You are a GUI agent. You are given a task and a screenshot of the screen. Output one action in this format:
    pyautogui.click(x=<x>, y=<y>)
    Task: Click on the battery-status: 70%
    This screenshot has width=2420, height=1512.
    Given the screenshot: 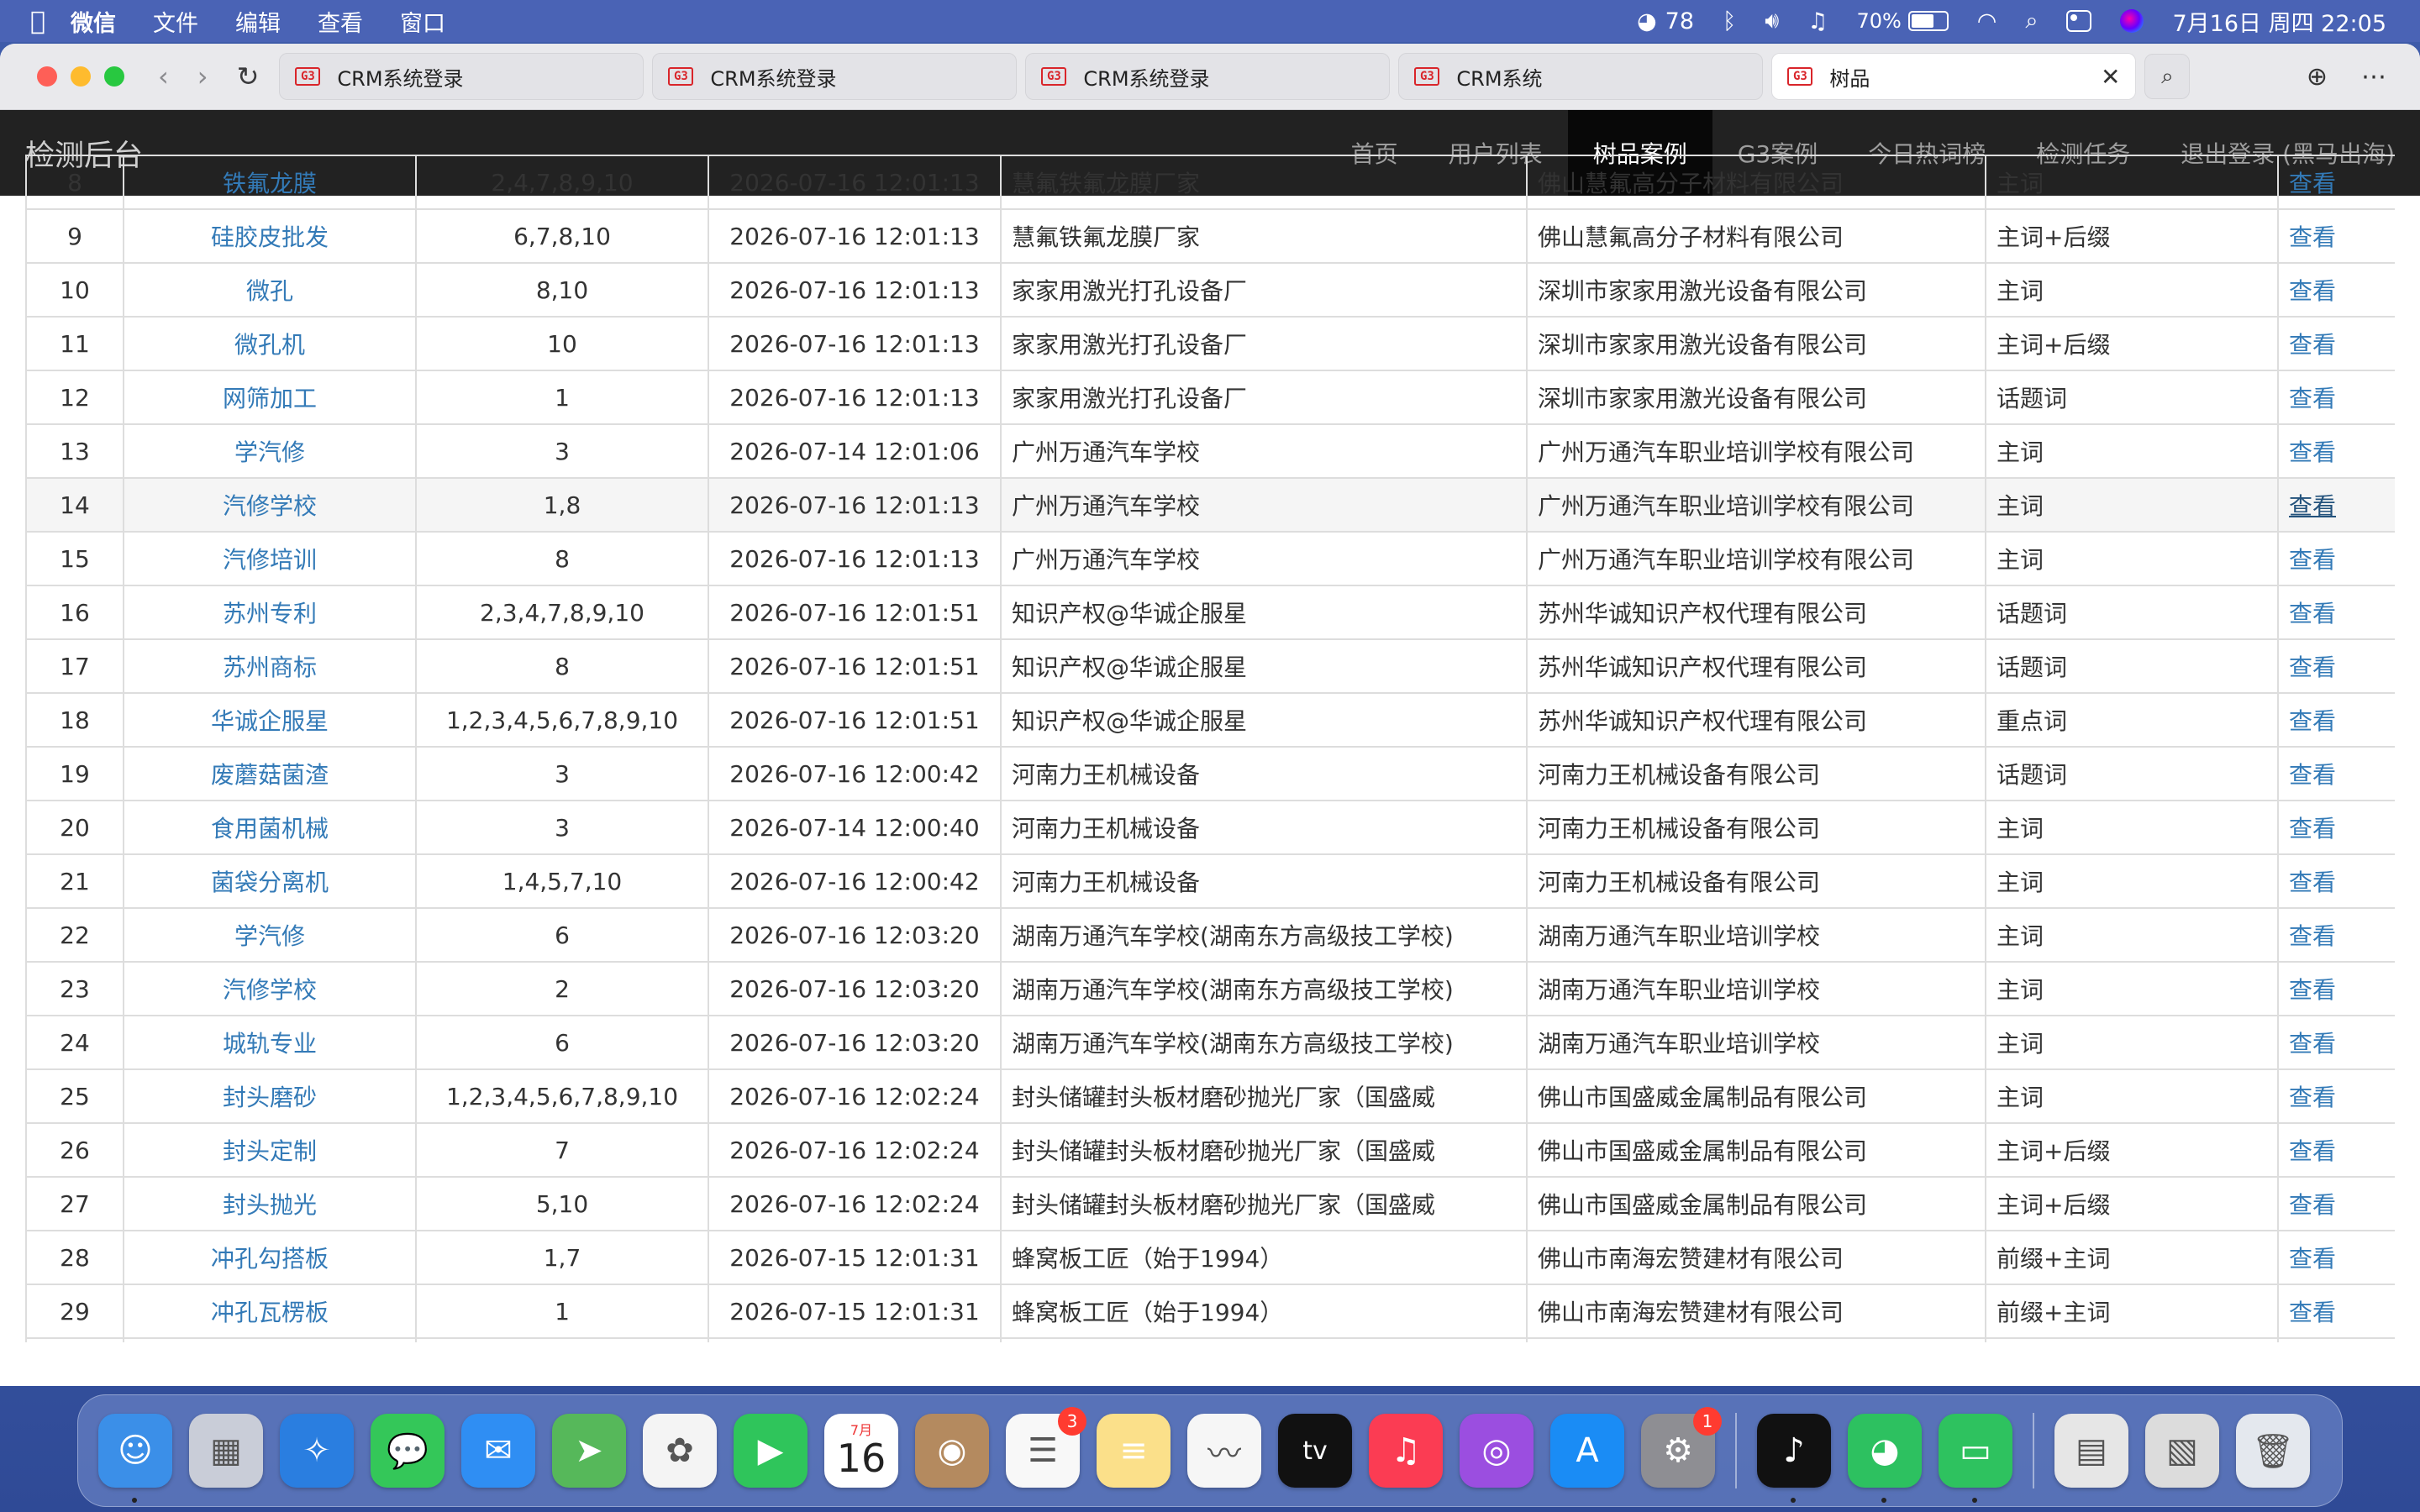 What is the action you would take?
    pyautogui.click(x=1903, y=21)
    